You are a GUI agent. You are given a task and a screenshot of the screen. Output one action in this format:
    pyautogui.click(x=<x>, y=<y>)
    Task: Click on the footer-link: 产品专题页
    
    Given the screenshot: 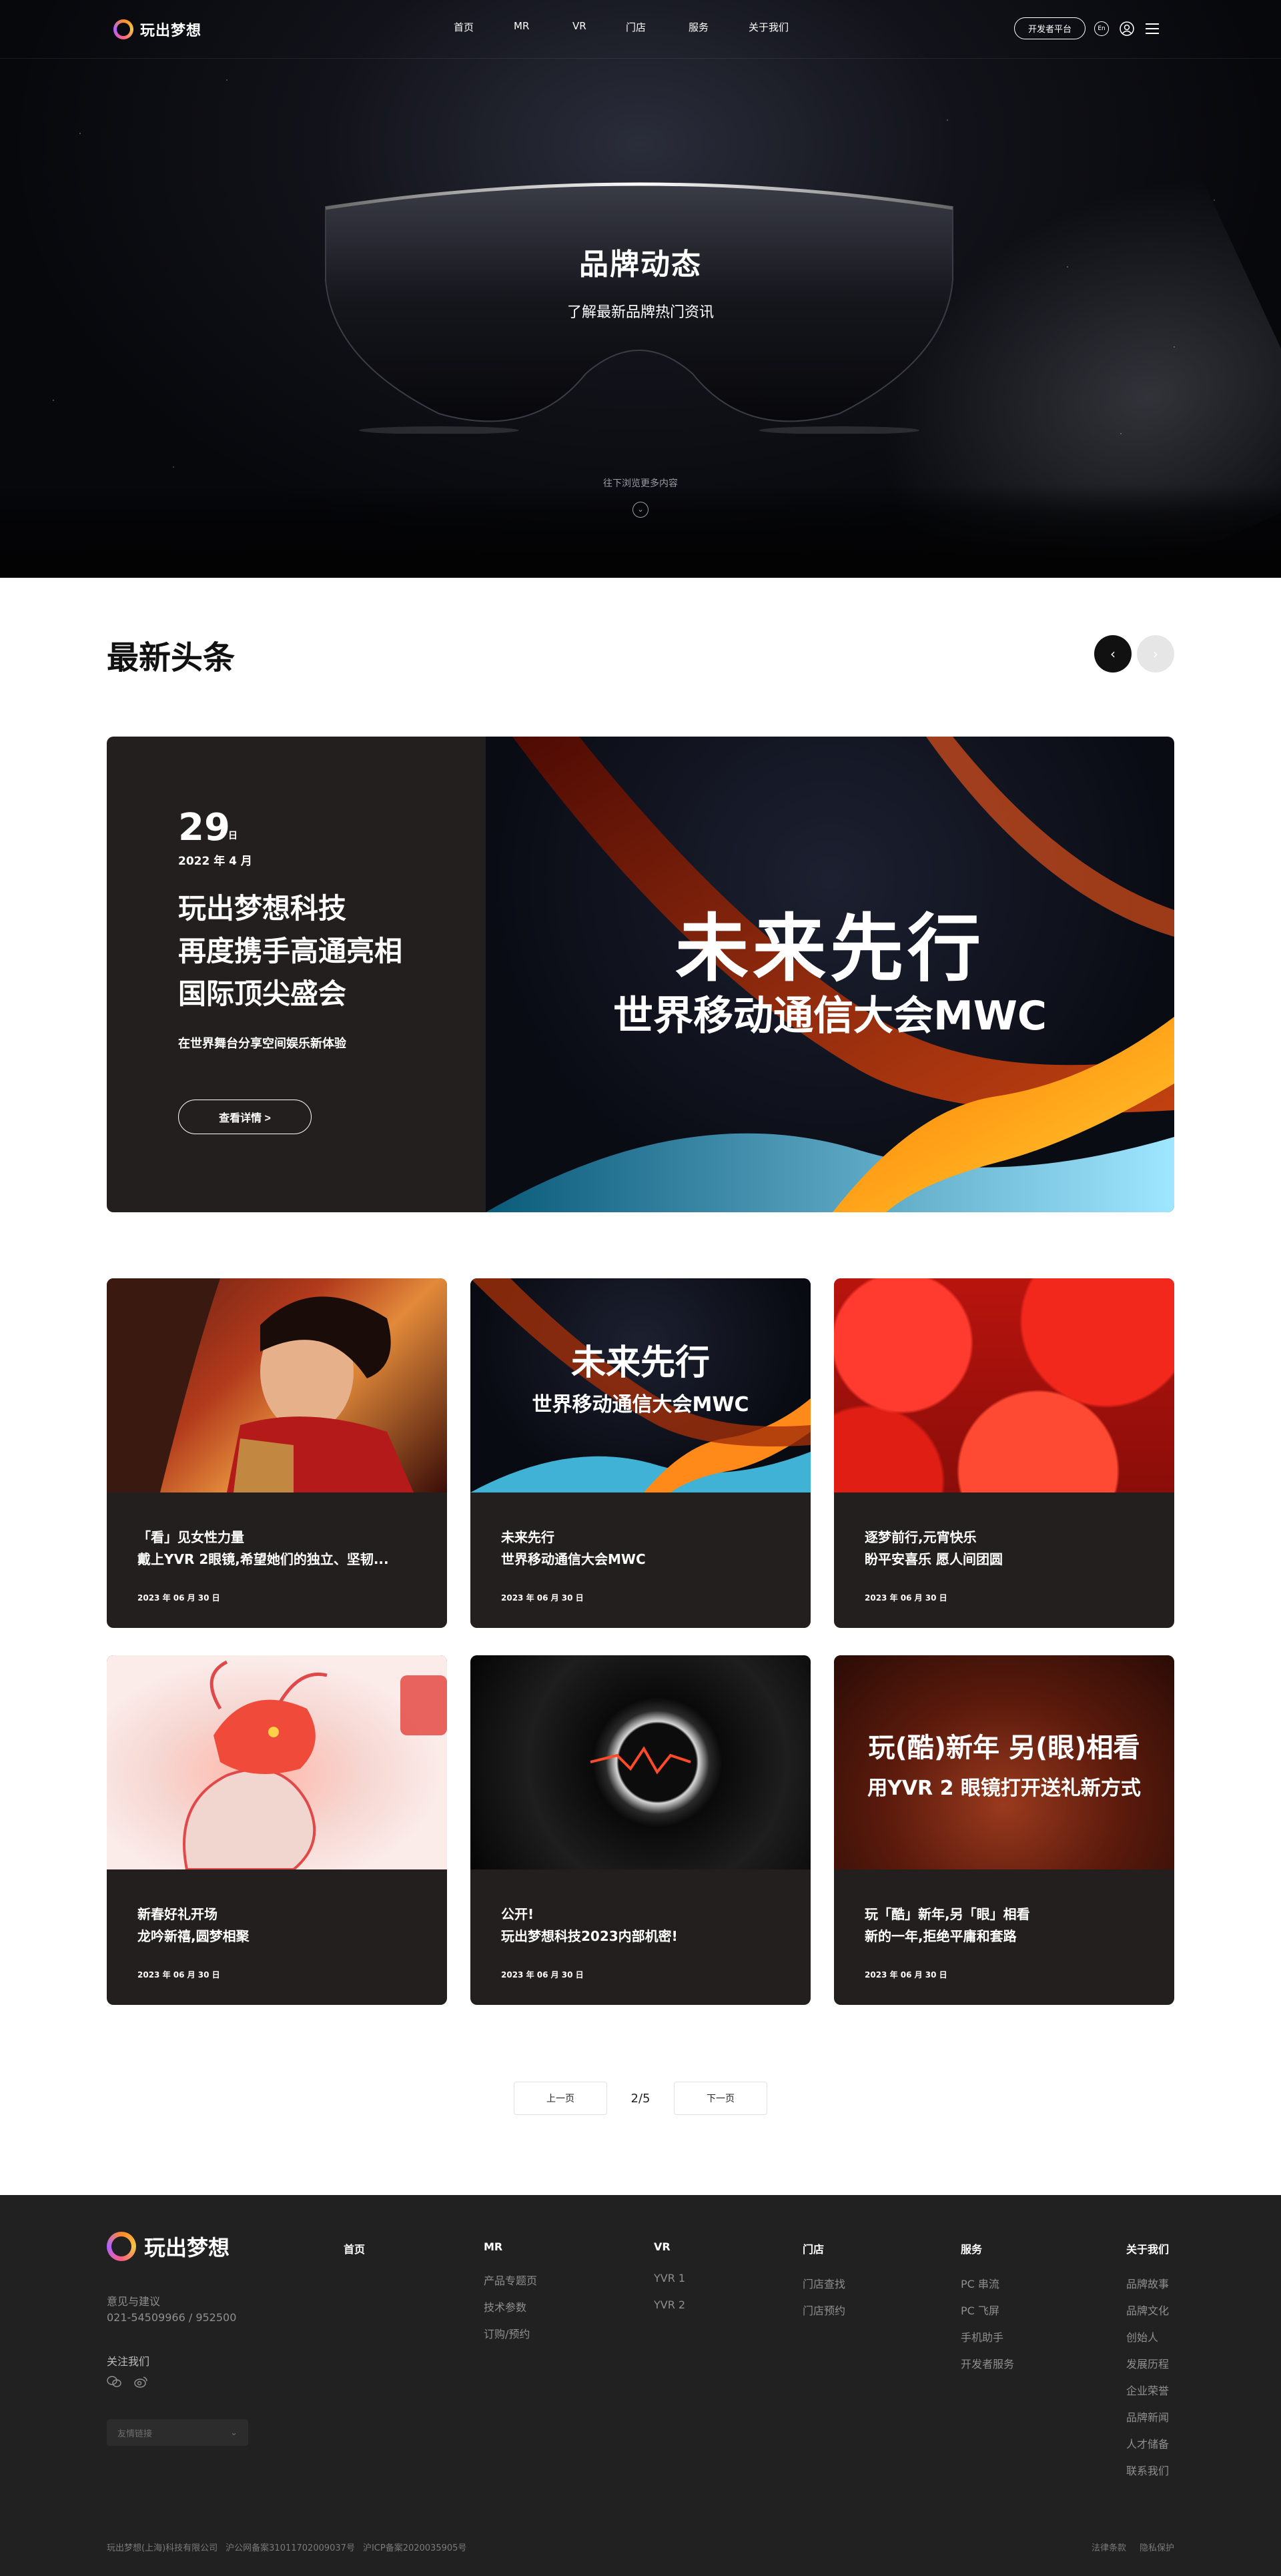 What is the action you would take?
    pyautogui.click(x=511, y=2285)
    